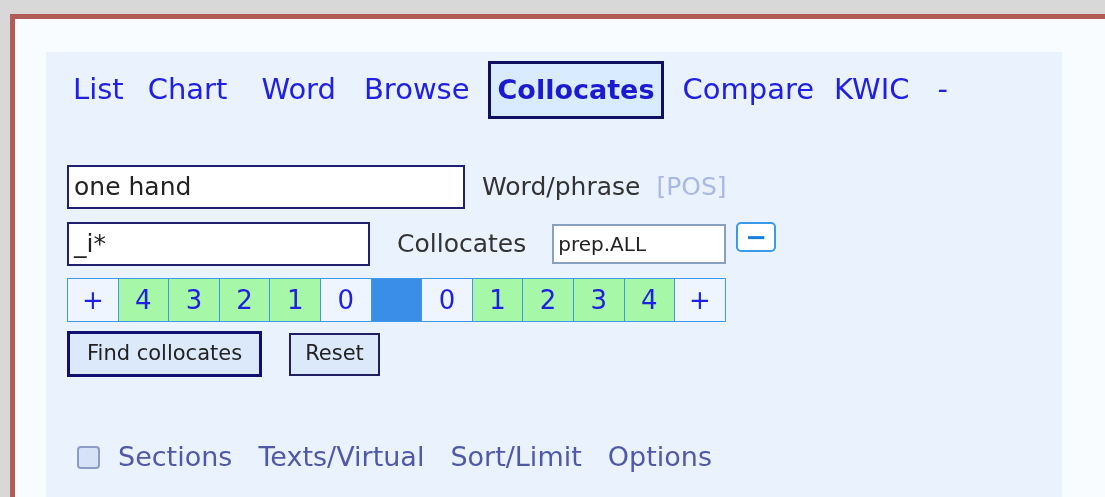 The image size is (1105, 497). What do you see at coordinates (165, 354) in the screenshot?
I see `find-button: Find collocates` at bounding box center [165, 354].